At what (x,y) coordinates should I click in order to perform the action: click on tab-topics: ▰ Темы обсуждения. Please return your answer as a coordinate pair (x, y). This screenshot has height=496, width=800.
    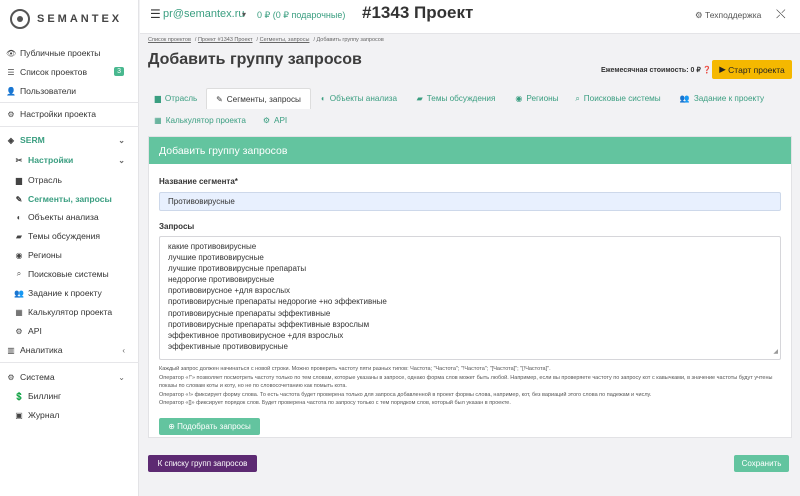
    Looking at the image, I should click on (456, 98).